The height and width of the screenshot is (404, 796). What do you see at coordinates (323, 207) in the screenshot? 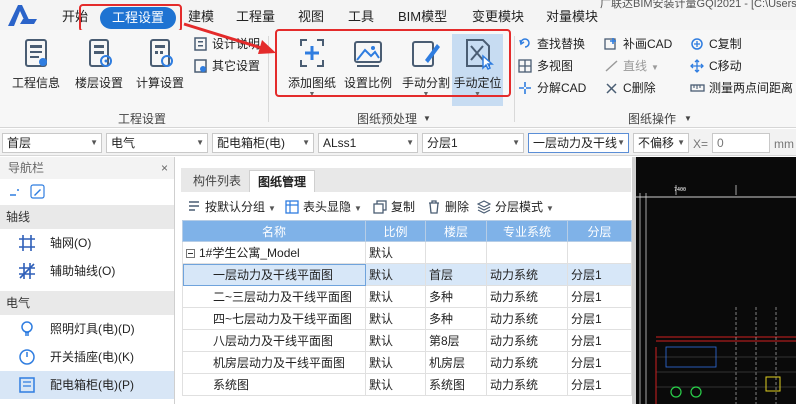
I see `column-visibility-button: 表头显隐 ▼` at bounding box center [323, 207].